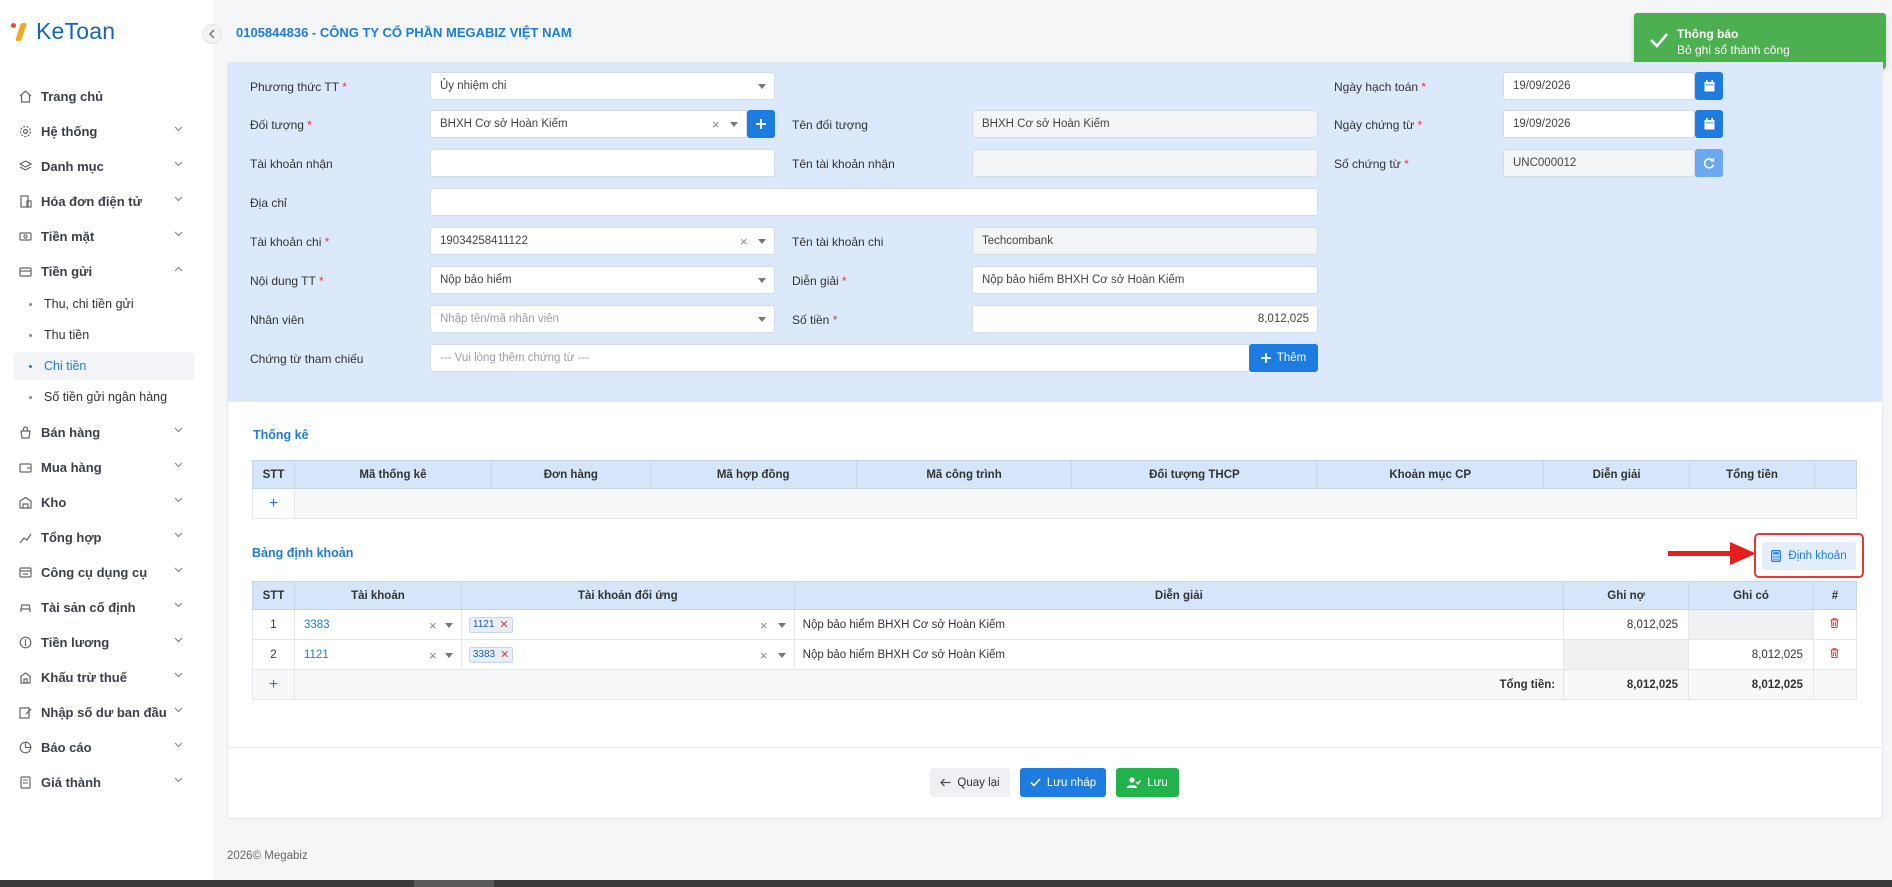  What do you see at coordinates (1626, 654) in the screenshot?
I see `ghi-no-cell` at bounding box center [1626, 654].